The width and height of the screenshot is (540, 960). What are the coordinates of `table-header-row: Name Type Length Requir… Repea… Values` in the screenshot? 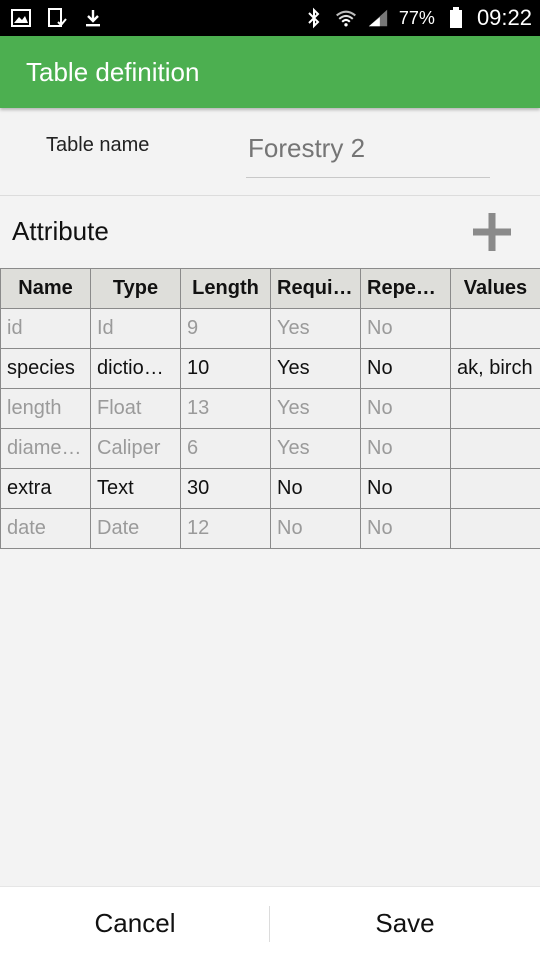 It's located at (270, 288).